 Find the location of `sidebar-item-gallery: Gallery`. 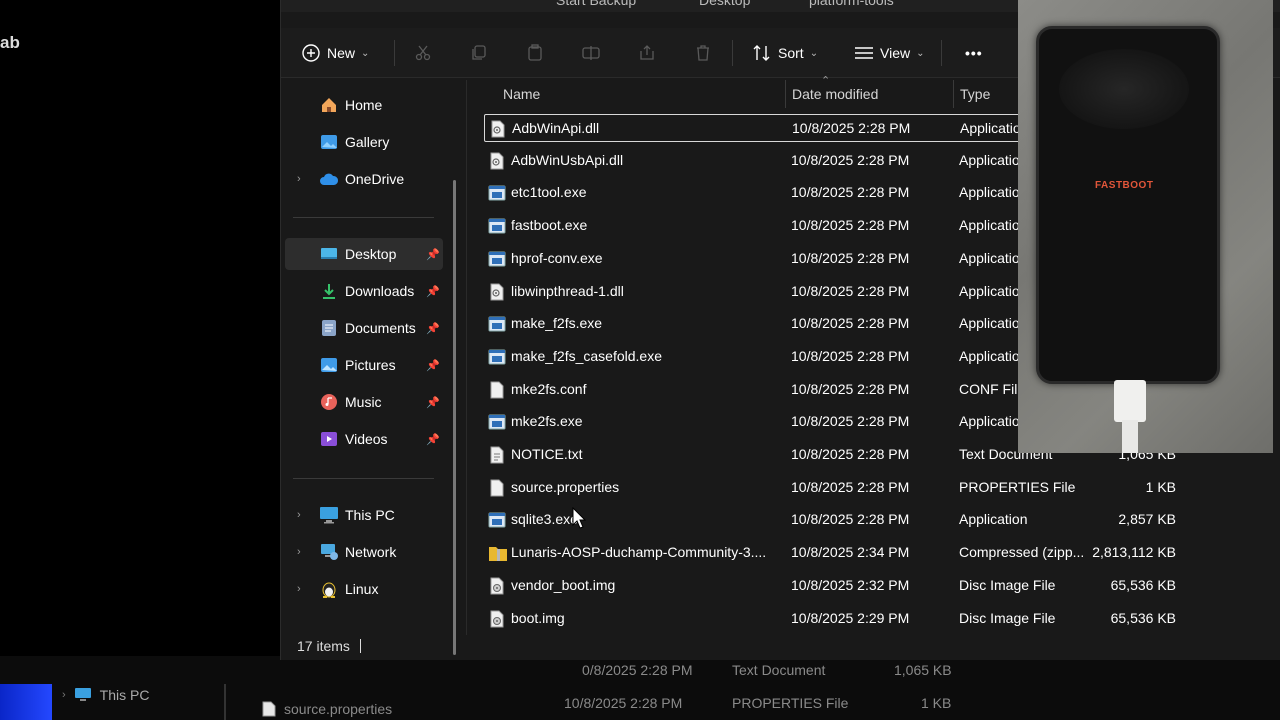

sidebar-item-gallery: Gallery is located at coordinates (364, 142).